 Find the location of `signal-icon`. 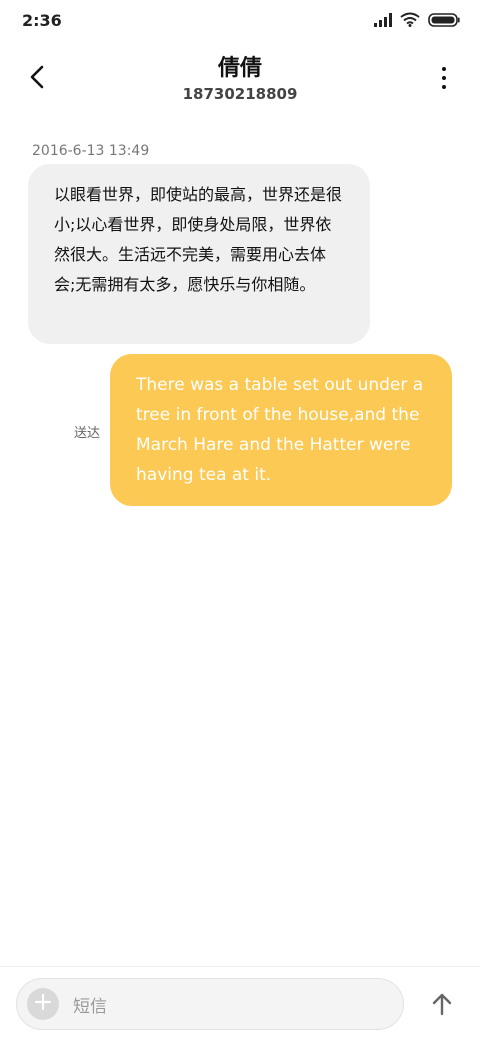

signal-icon is located at coordinates (383, 19).